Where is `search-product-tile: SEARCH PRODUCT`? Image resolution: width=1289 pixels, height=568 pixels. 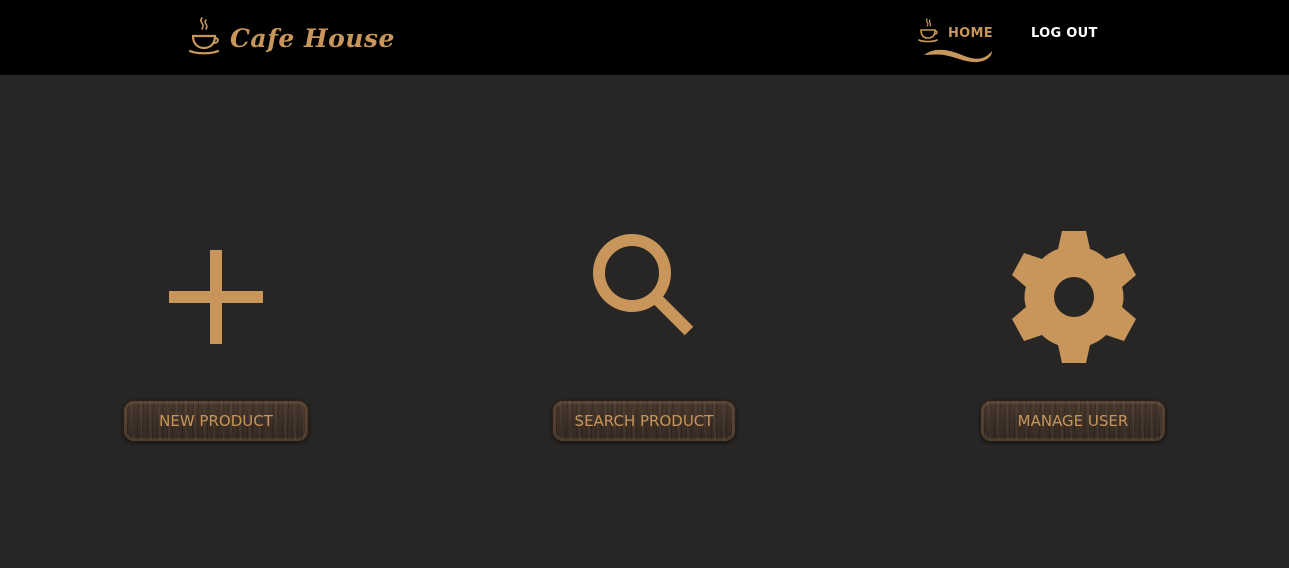
search-product-tile: SEARCH PRODUCT is located at coordinates (644, 340).